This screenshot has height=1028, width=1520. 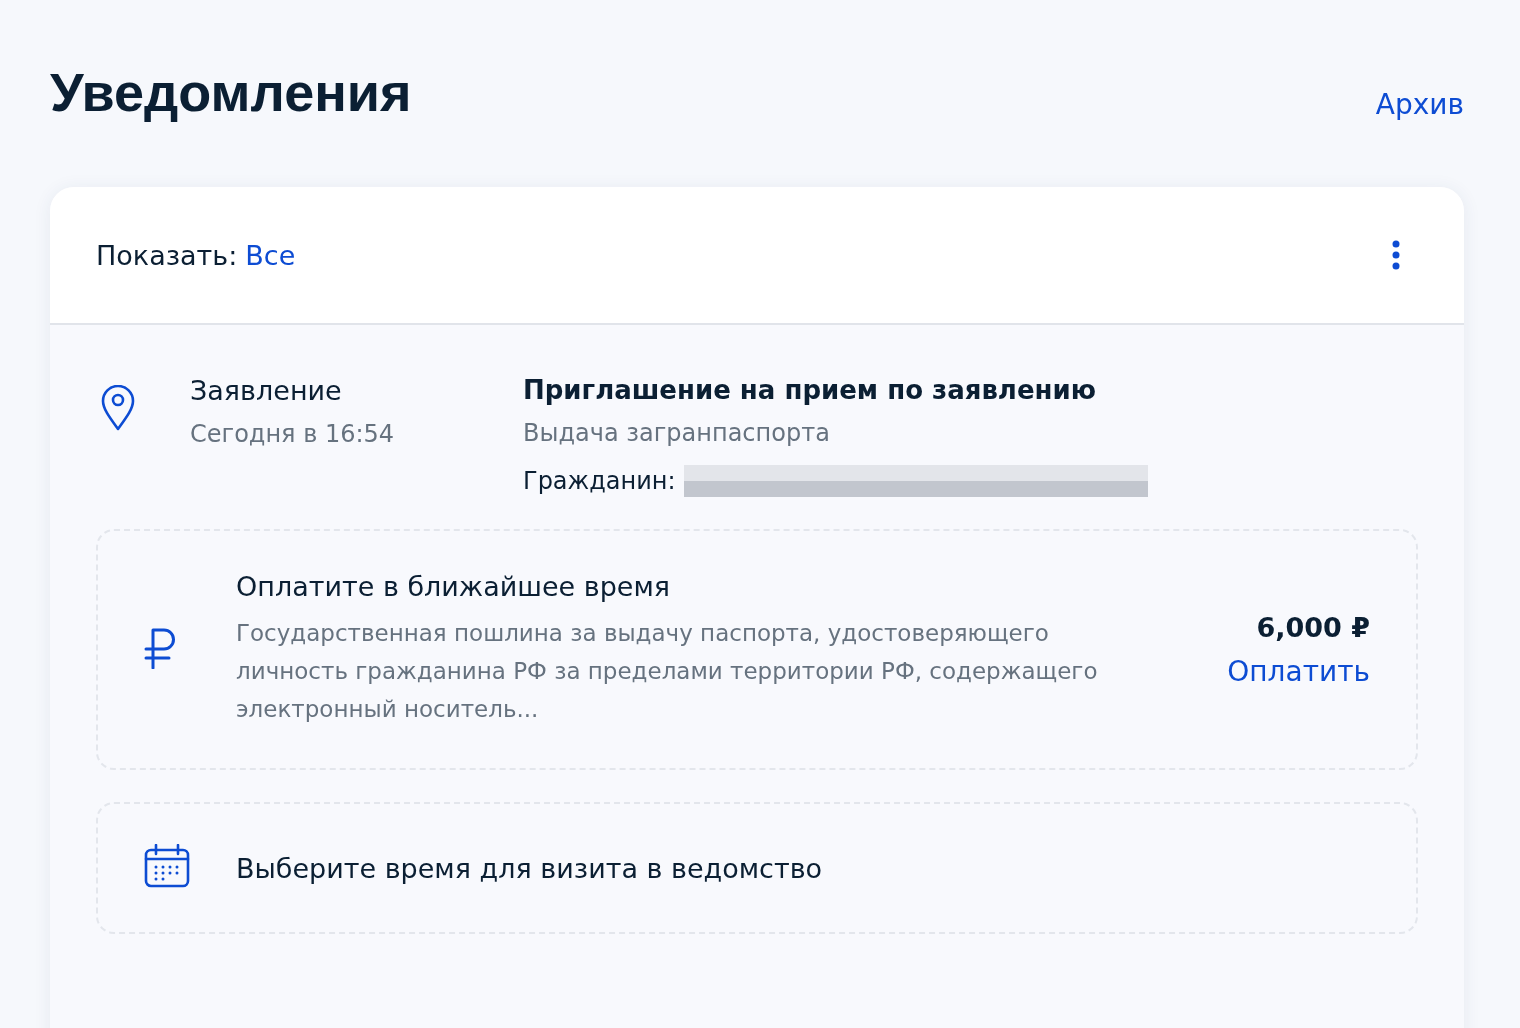 I want to click on payment-amount: 6,000 ₽, so click(x=1313, y=627).